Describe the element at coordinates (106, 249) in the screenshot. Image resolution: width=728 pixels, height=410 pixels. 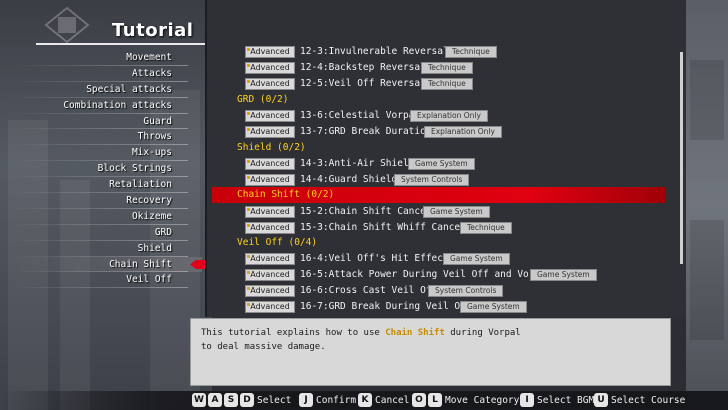
I see `category-item-shield: Shield` at that location.